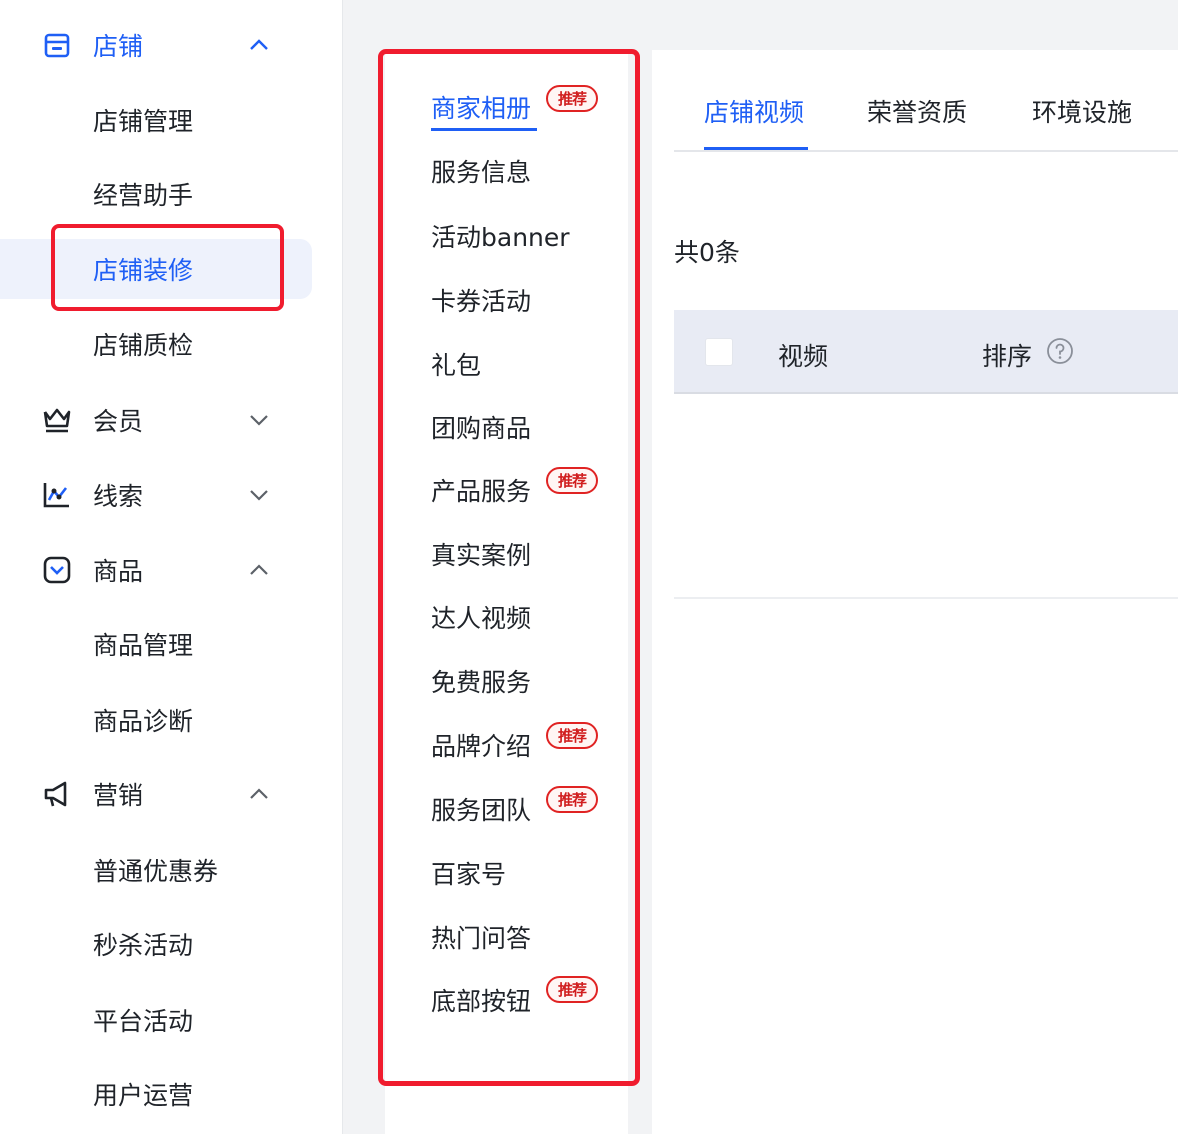  I want to click on sidebar-group-store: 店铺, so click(171, 45).